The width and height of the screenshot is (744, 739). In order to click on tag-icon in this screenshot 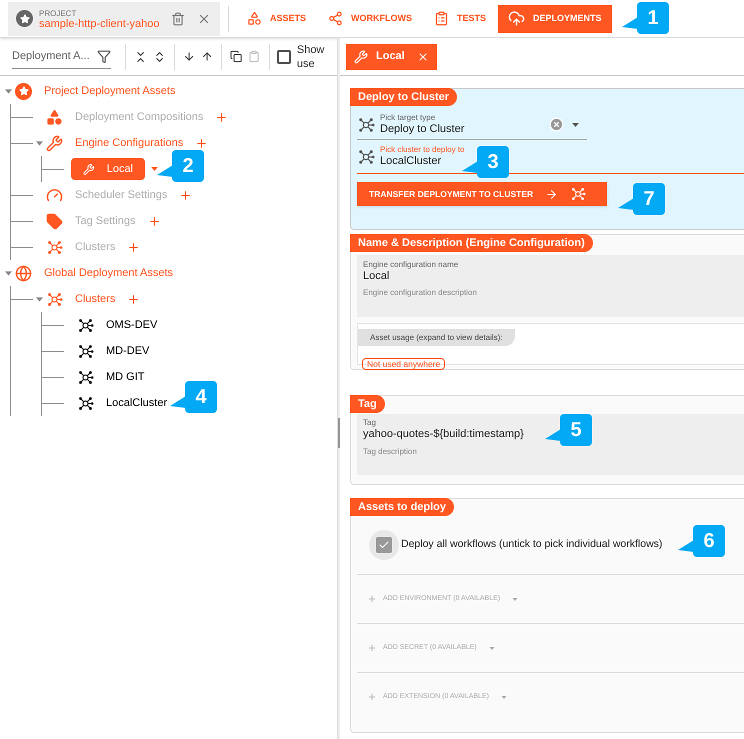, I will do `click(54, 221)`.